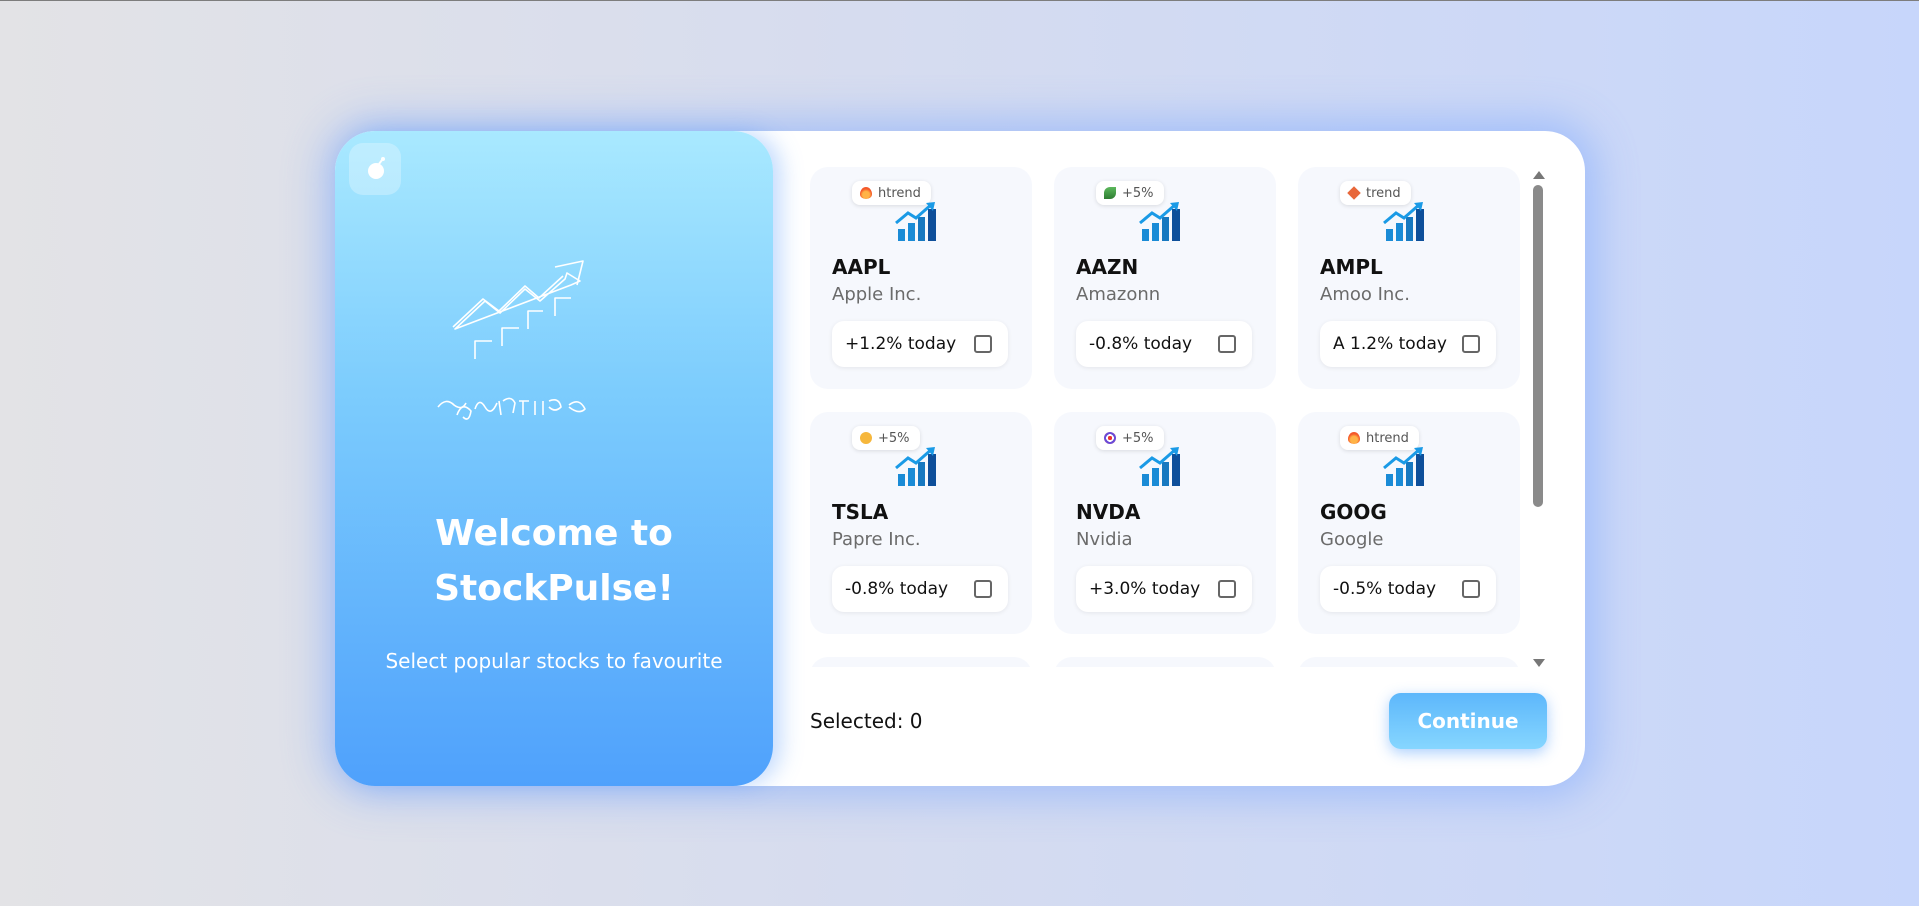 This screenshot has height=906, width=1919. I want to click on change-pill: A 1.2% today, so click(1408, 344).